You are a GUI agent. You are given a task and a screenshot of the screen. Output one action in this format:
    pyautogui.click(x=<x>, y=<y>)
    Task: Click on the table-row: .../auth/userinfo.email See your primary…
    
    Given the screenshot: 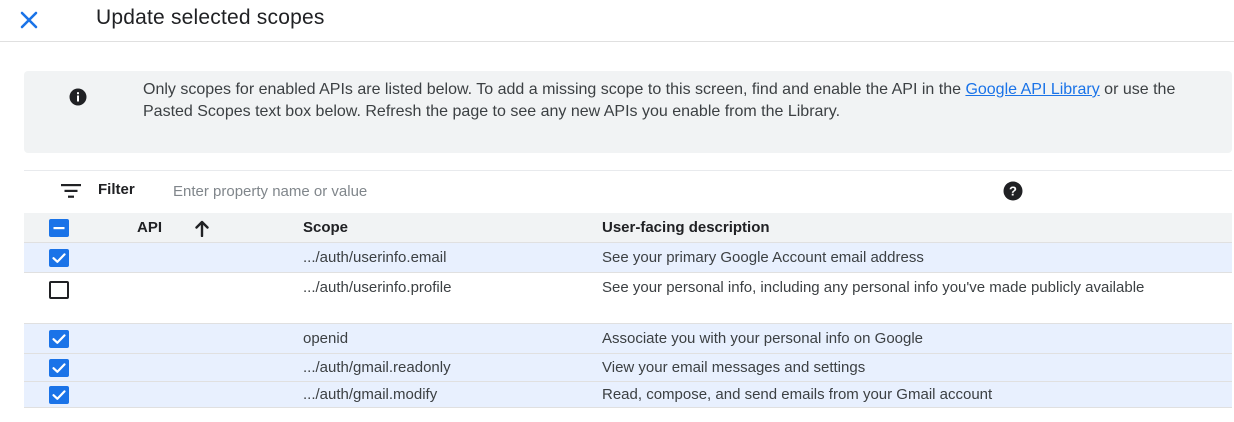 What is the action you would take?
    pyautogui.click(x=628, y=258)
    